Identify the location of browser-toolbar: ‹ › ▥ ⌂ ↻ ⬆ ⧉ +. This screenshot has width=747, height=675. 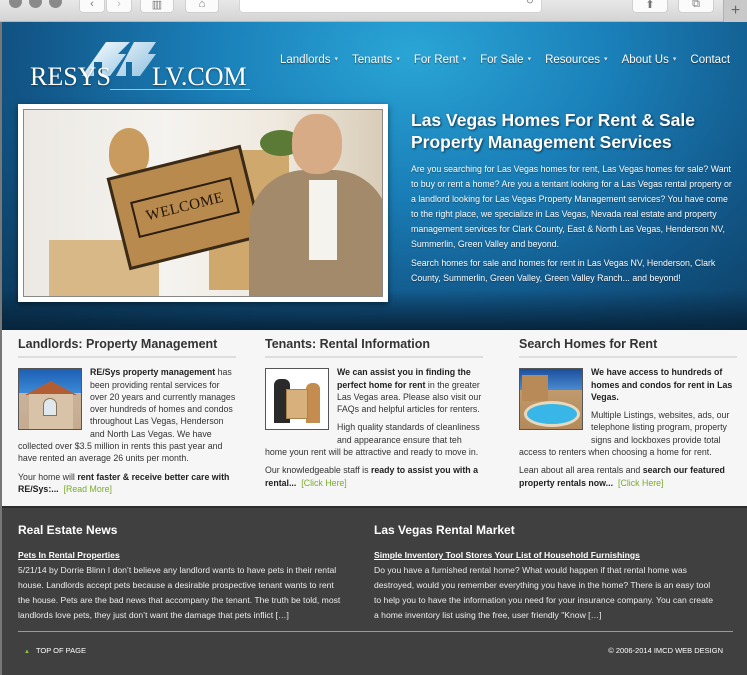
(373, 11).